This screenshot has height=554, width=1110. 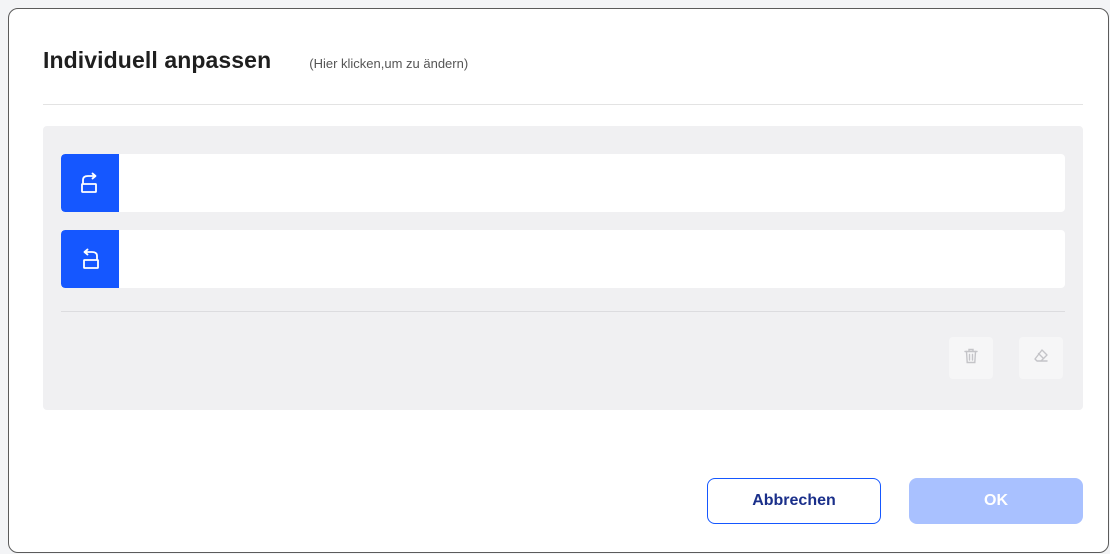 What do you see at coordinates (794, 501) in the screenshot?
I see `cancel-button: Abbrechen` at bounding box center [794, 501].